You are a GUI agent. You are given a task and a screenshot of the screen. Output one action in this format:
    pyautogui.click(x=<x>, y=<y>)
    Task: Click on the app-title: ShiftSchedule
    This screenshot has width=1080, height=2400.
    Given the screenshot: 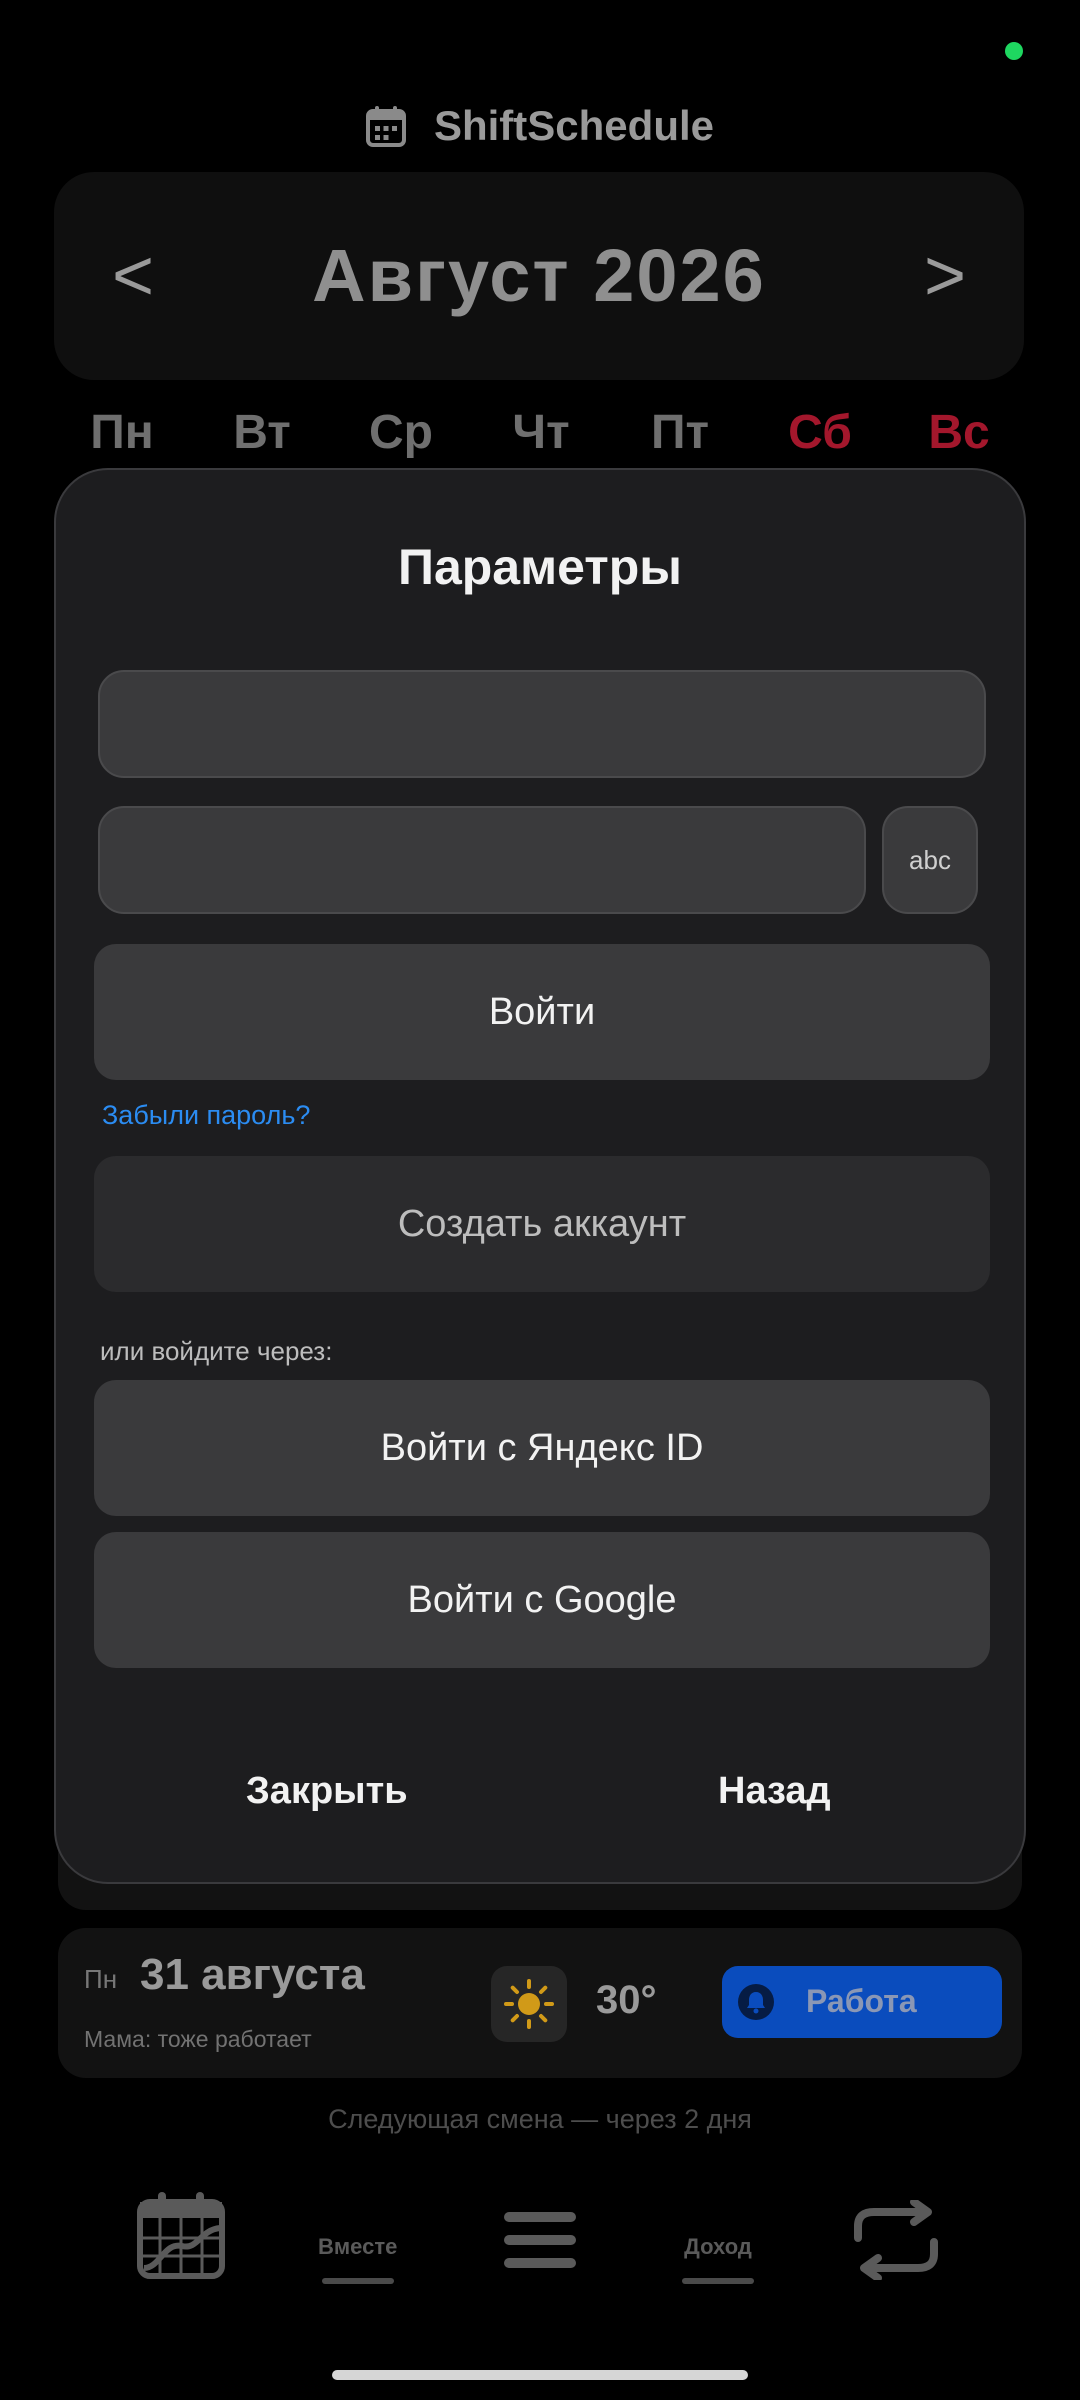 What is the action you would take?
    pyautogui.click(x=574, y=125)
    